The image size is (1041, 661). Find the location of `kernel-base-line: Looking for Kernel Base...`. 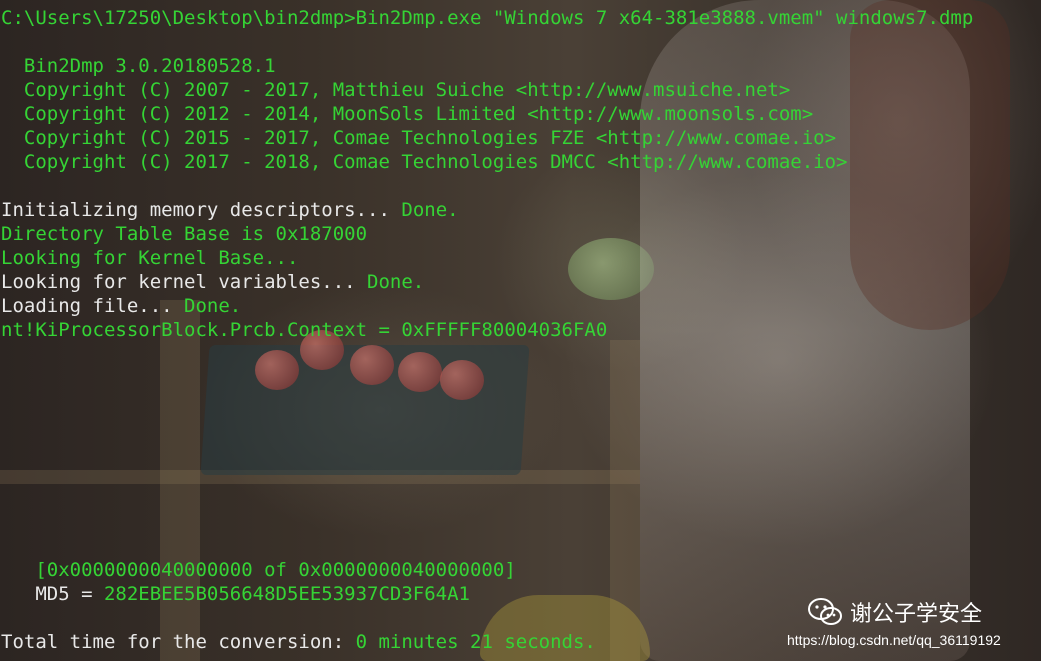

kernel-base-line: Looking for Kernel Base... is located at coordinates (150, 258).